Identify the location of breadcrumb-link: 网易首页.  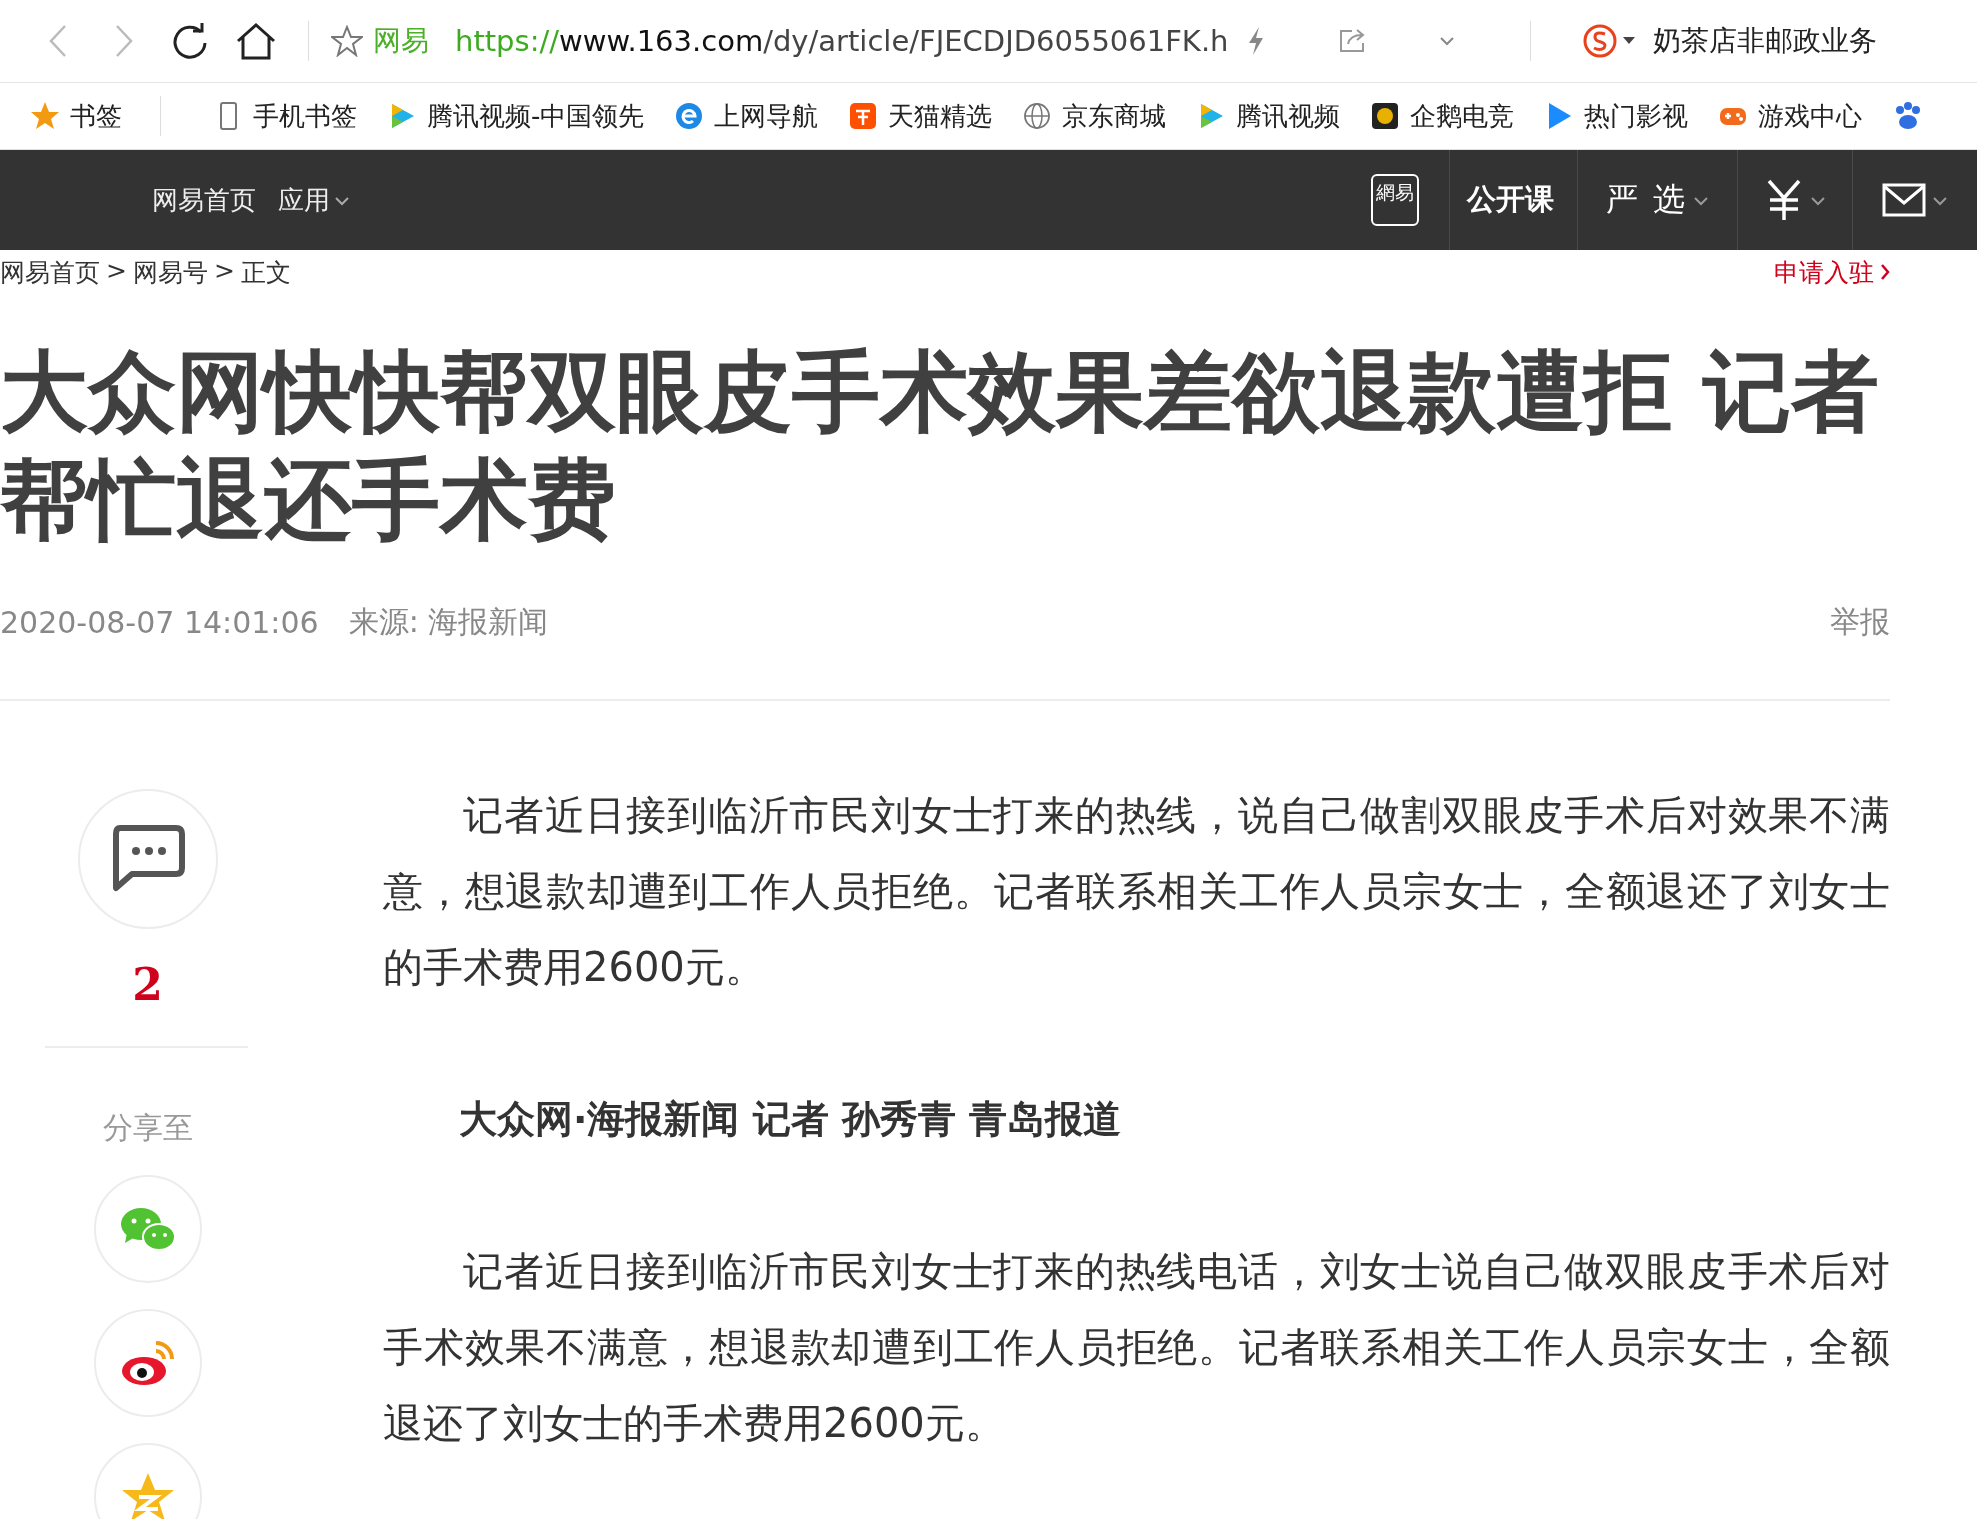
(50, 272).